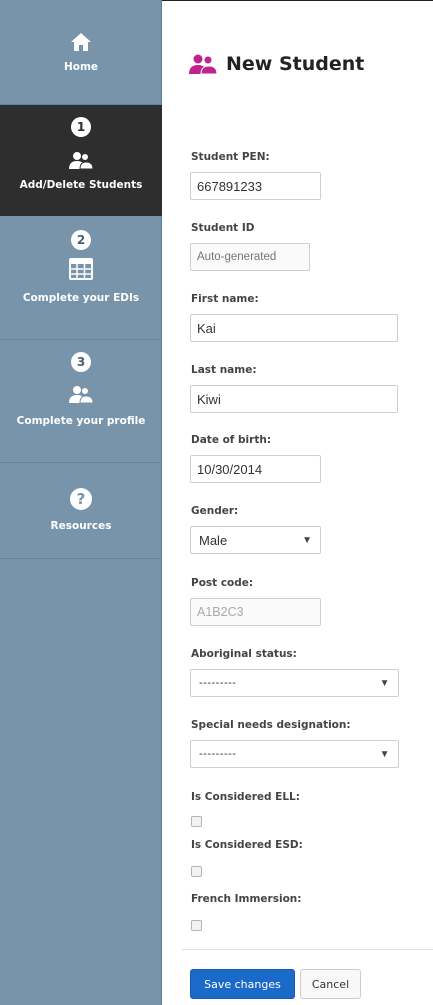  What do you see at coordinates (271, 725) in the screenshot?
I see `special-needs-label: Special needs designation:` at bounding box center [271, 725].